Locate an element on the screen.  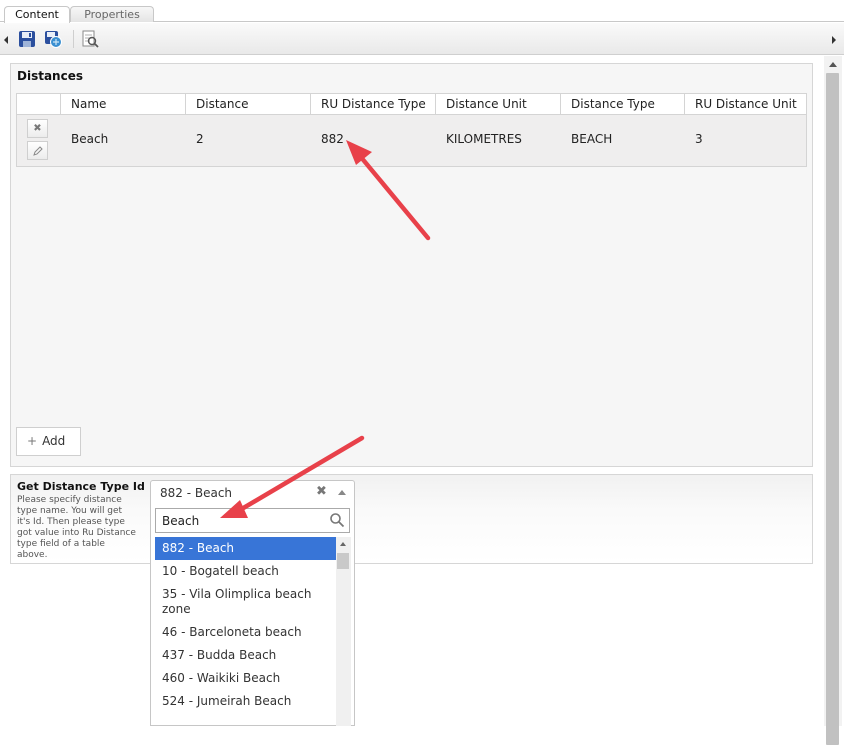
tab-content: Content is located at coordinates (37, 14).